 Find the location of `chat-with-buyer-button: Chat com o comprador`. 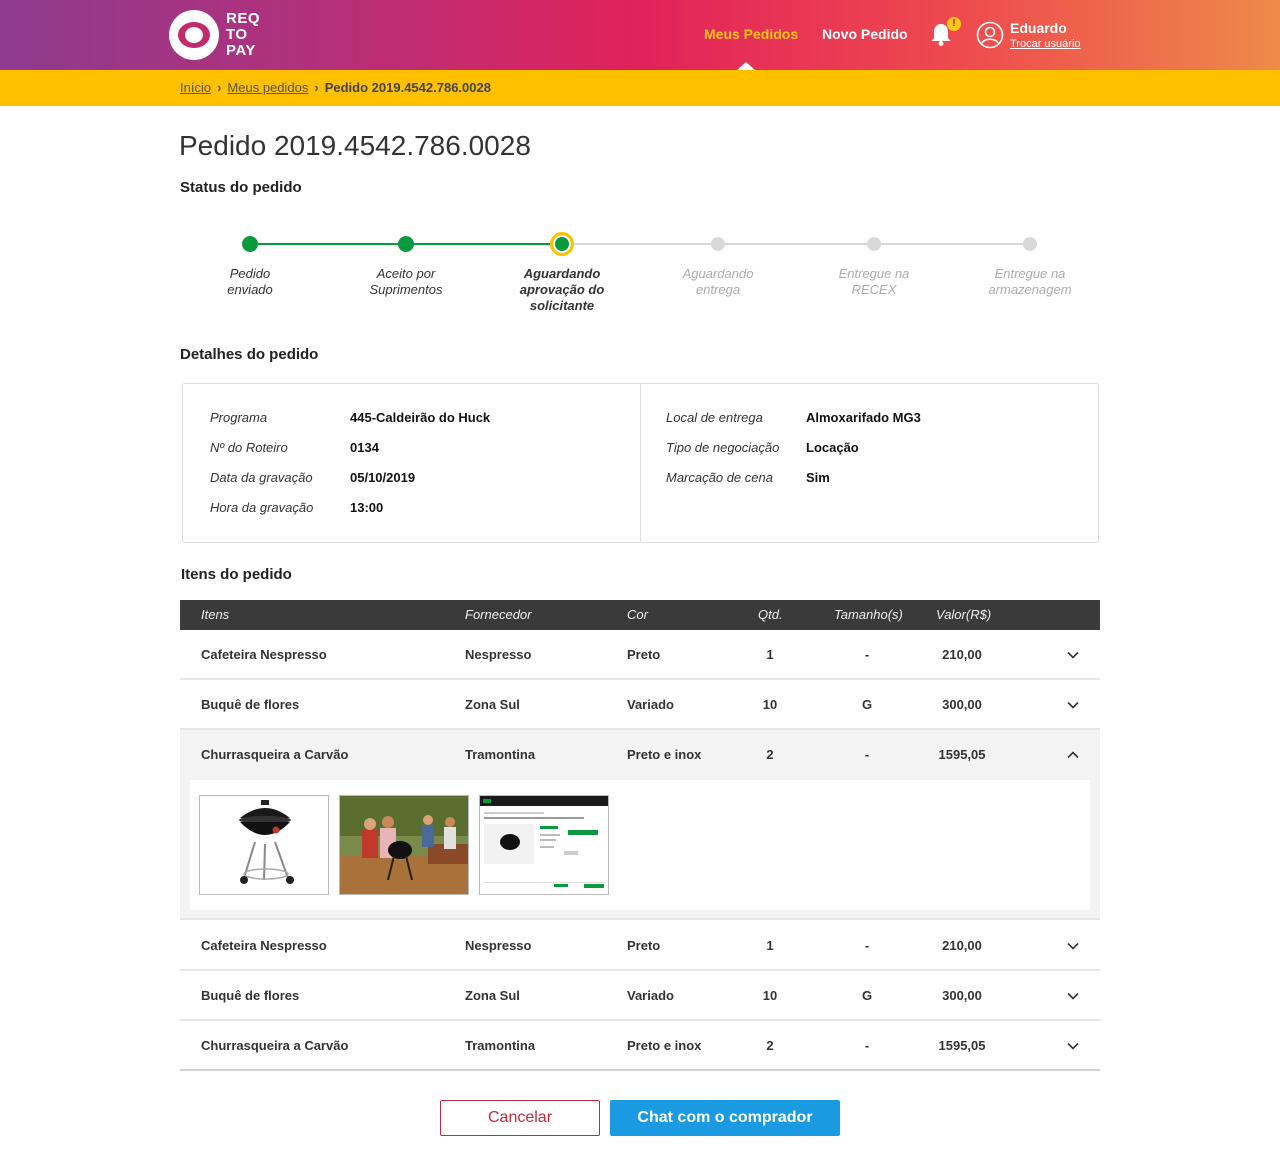

chat-with-buyer-button: Chat com o comprador is located at coordinates (725, 1118).